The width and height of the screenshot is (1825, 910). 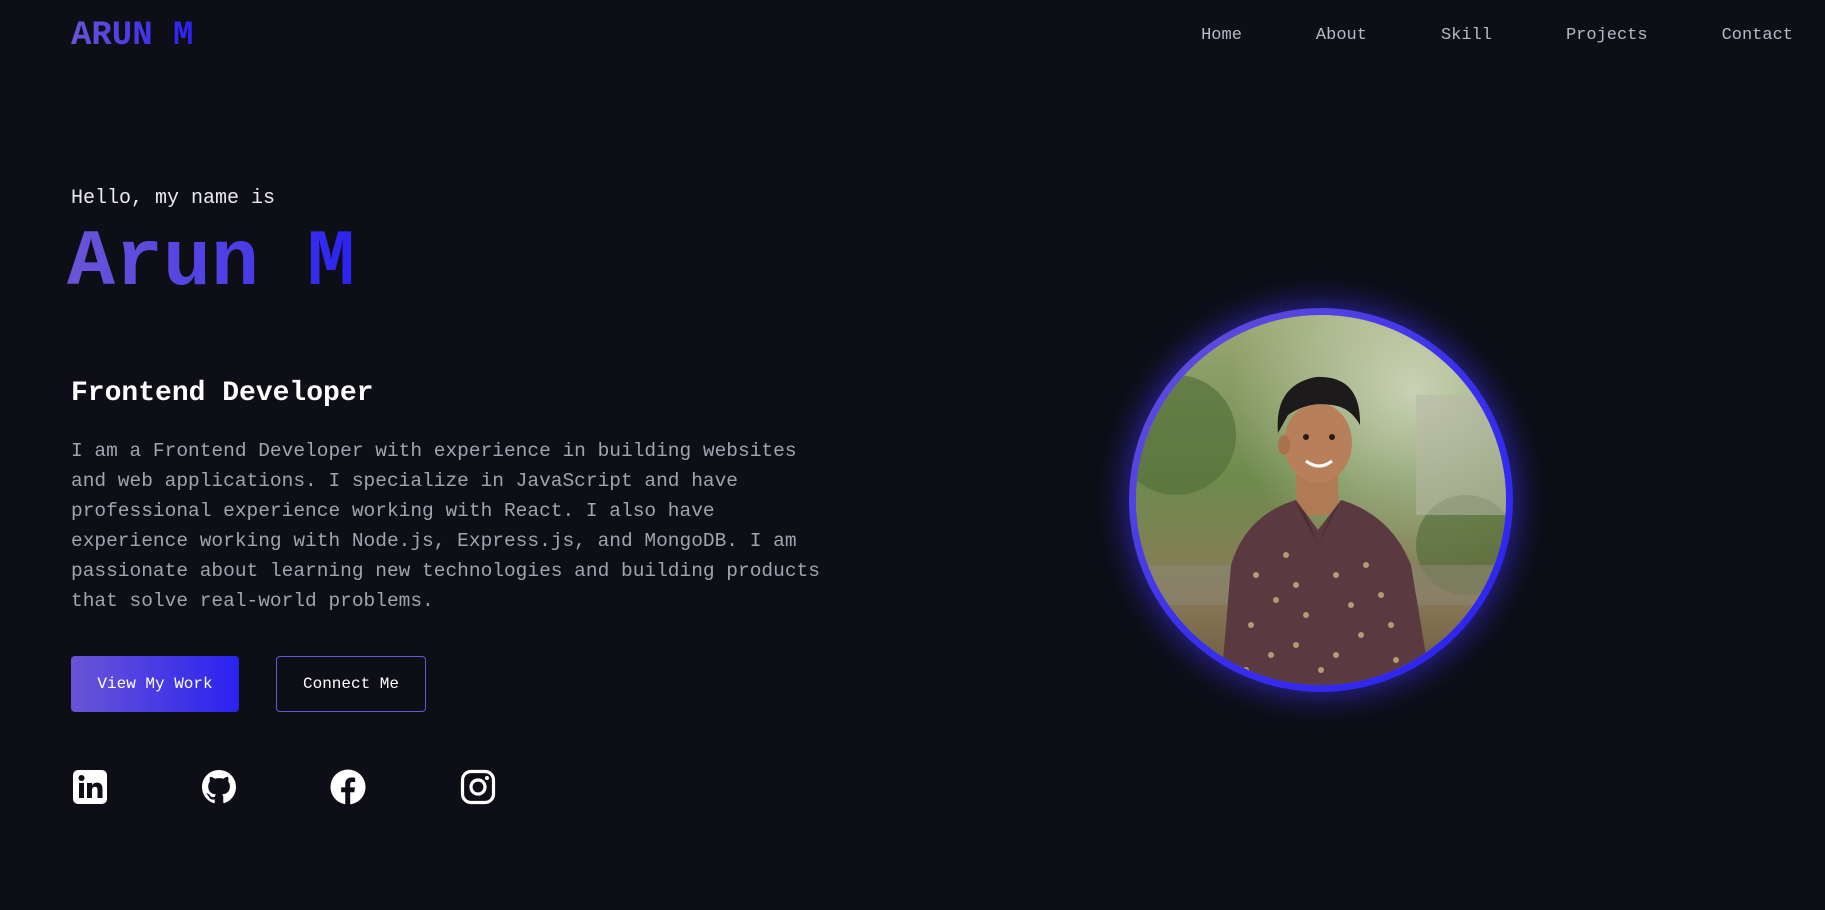 I want to click on nav-about-link: About, so click(x=1341, y=36).